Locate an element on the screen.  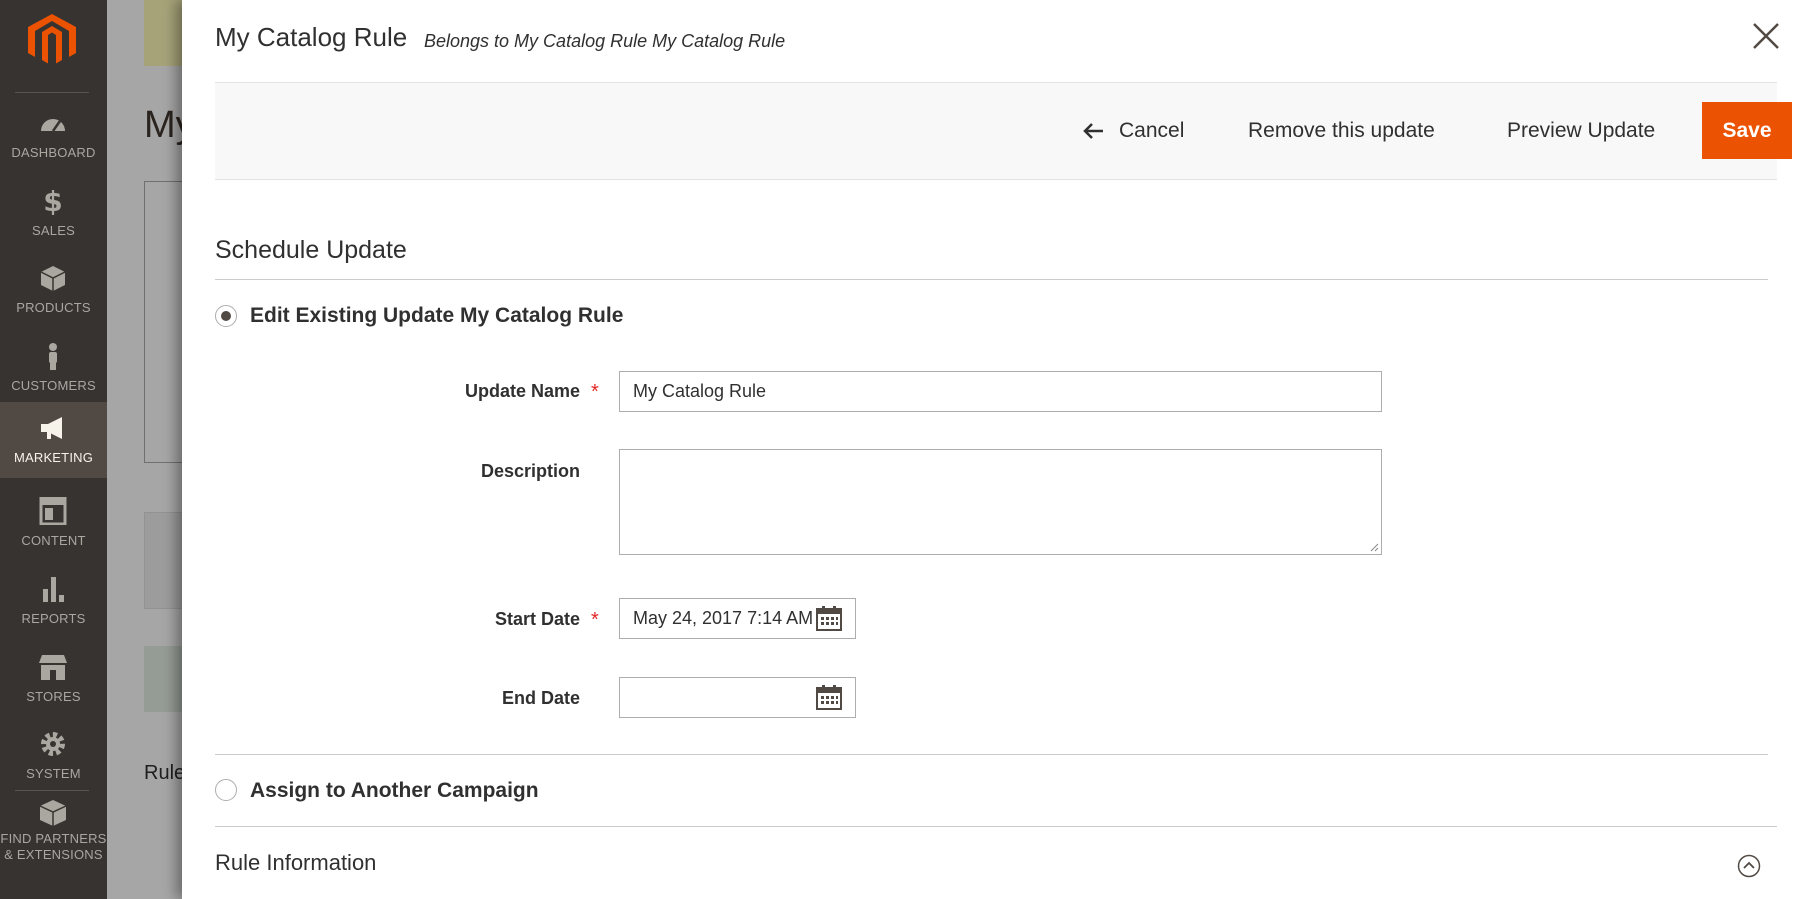
nav-reports: REPORTS is located at coordinates (53, 601).